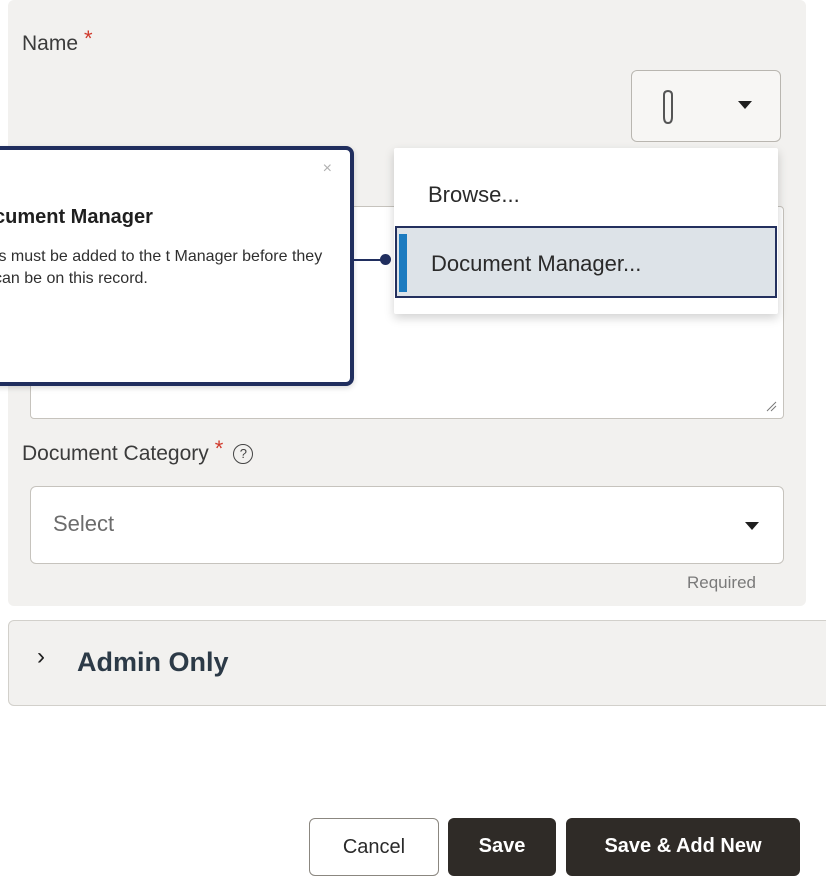 This screenshot has height=876, width=826. I want to click on close-icon: ×, so click(327, 169).